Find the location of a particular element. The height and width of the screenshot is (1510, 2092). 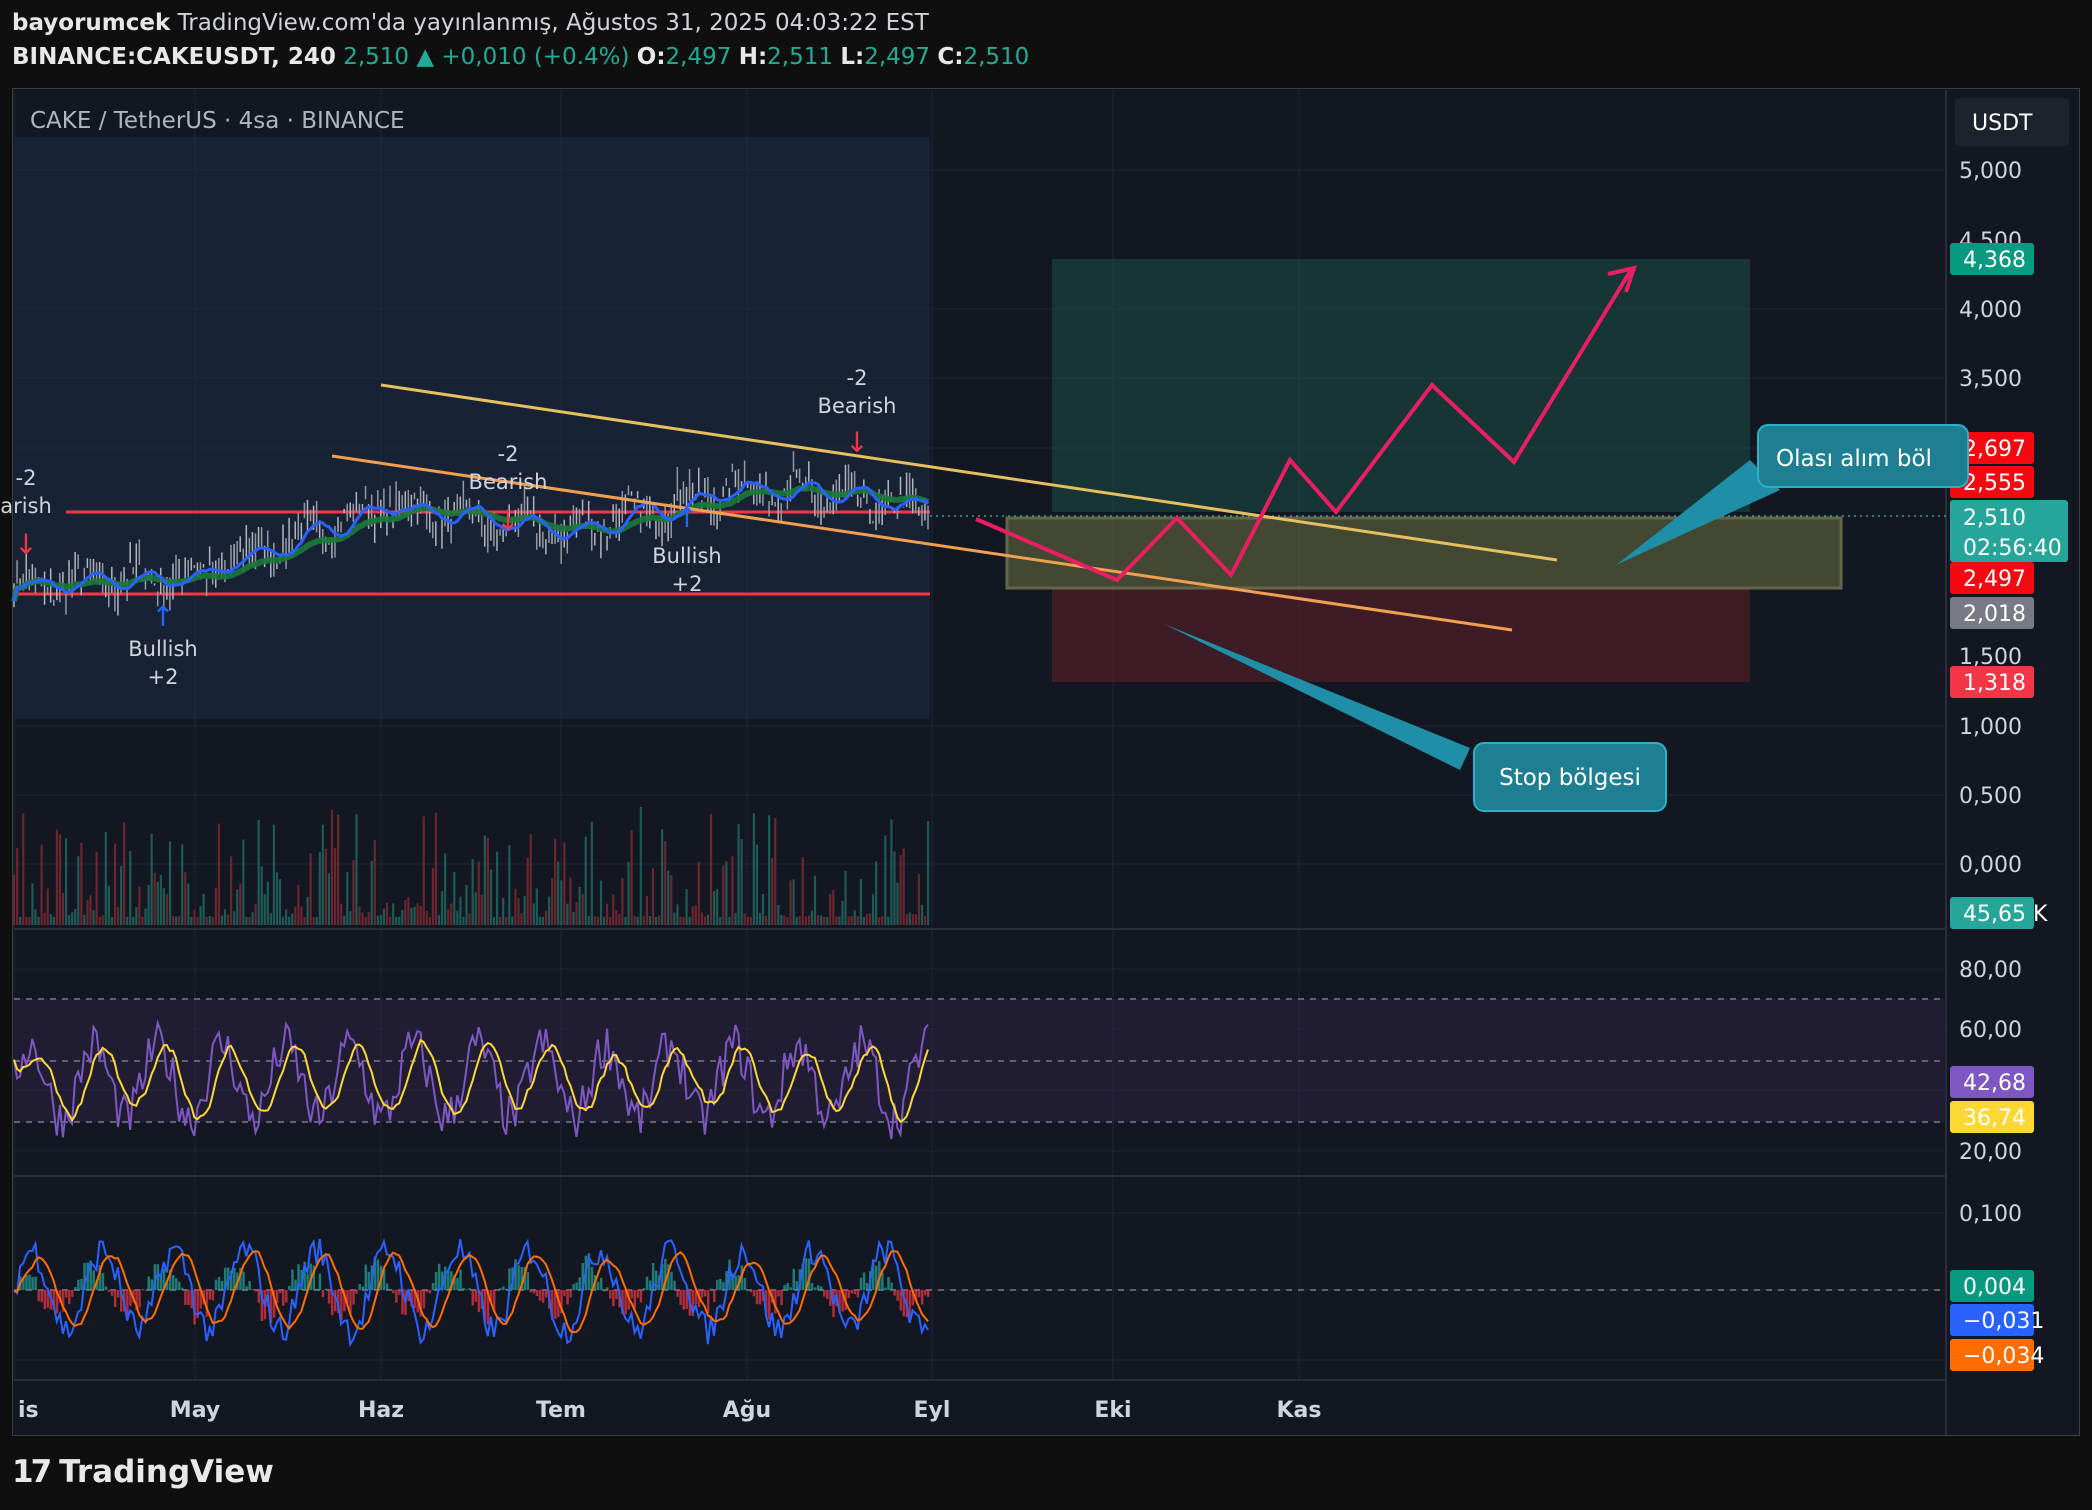

rsi-ma-value-tag: 36,74 is located at coordinates (1994, 1118).